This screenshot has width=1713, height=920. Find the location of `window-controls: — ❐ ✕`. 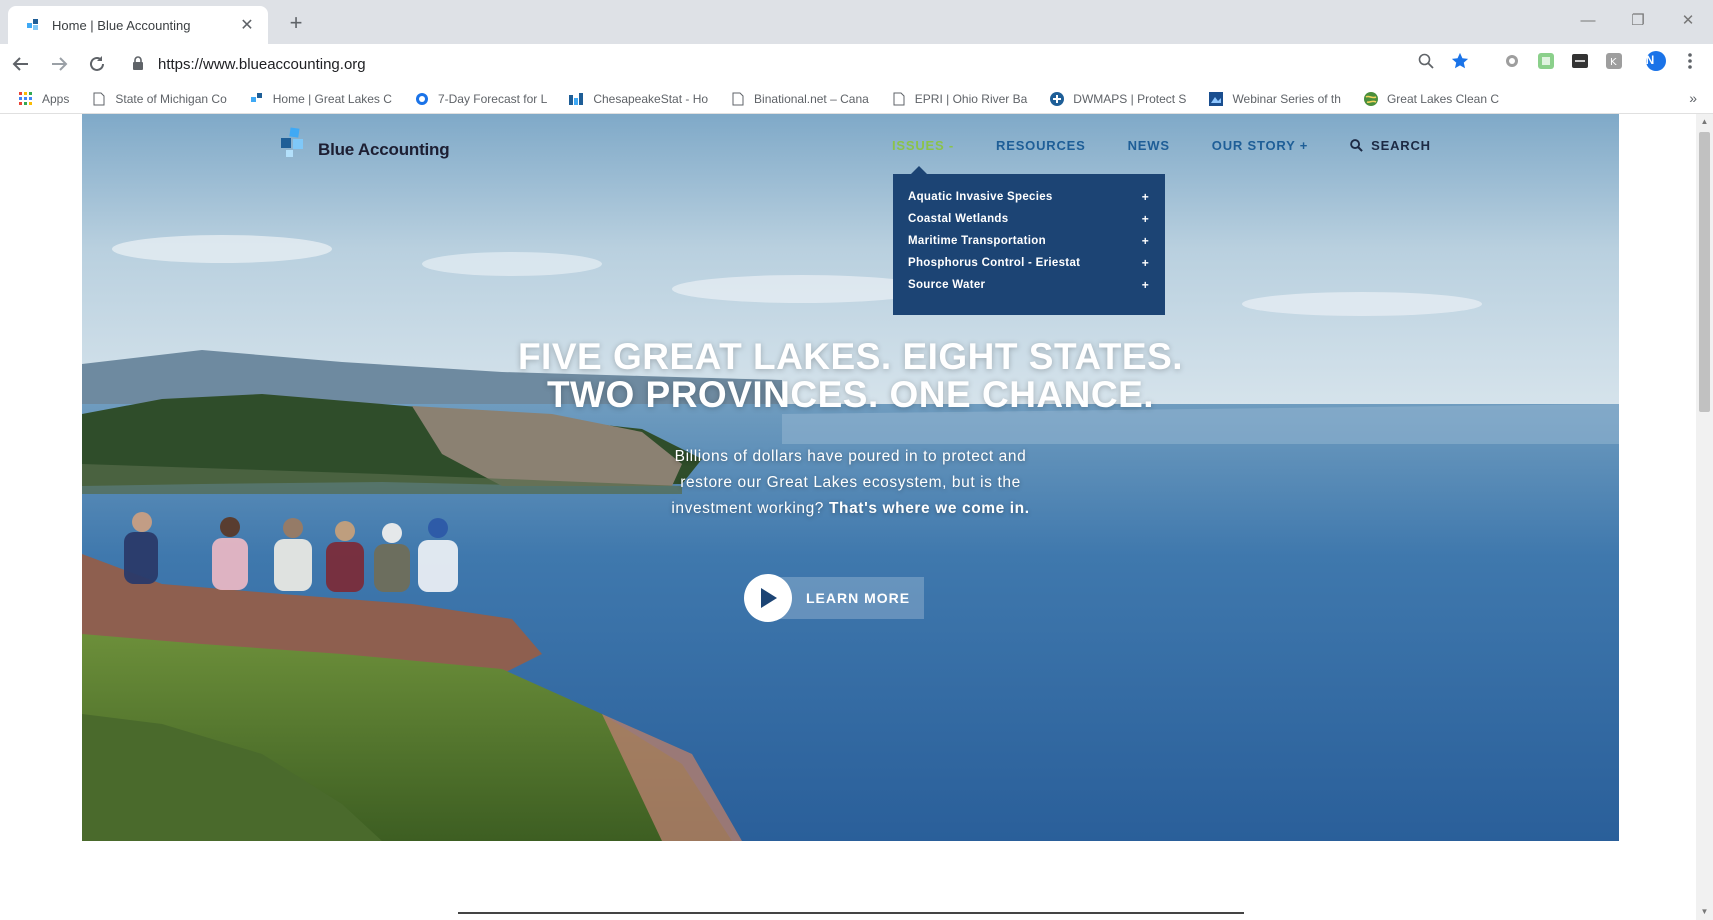

window-controls: — ❐ ✕ is located at coordinates (1638, 20).